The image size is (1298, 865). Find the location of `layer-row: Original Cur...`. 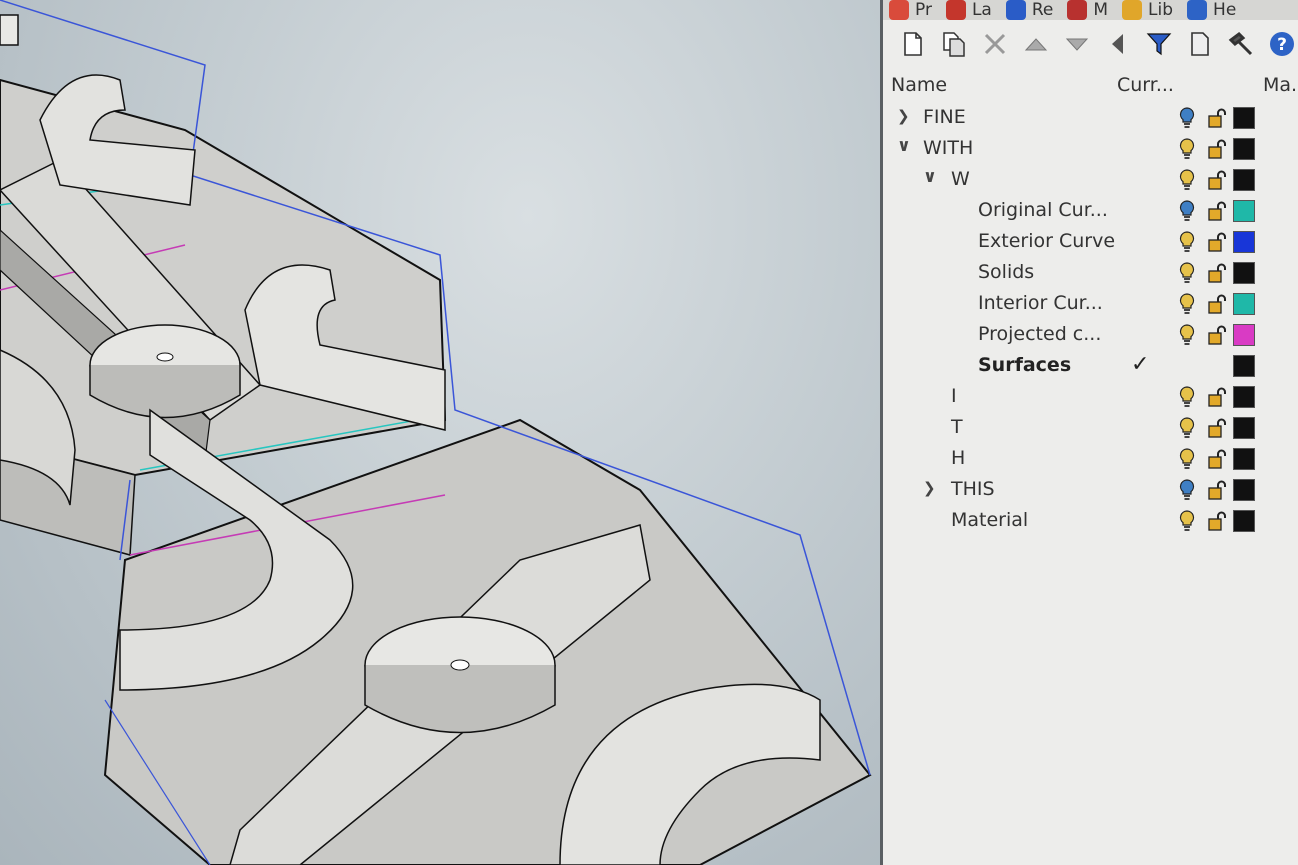

layer-row: Original Cur... is located at coordinates (1090, 210).